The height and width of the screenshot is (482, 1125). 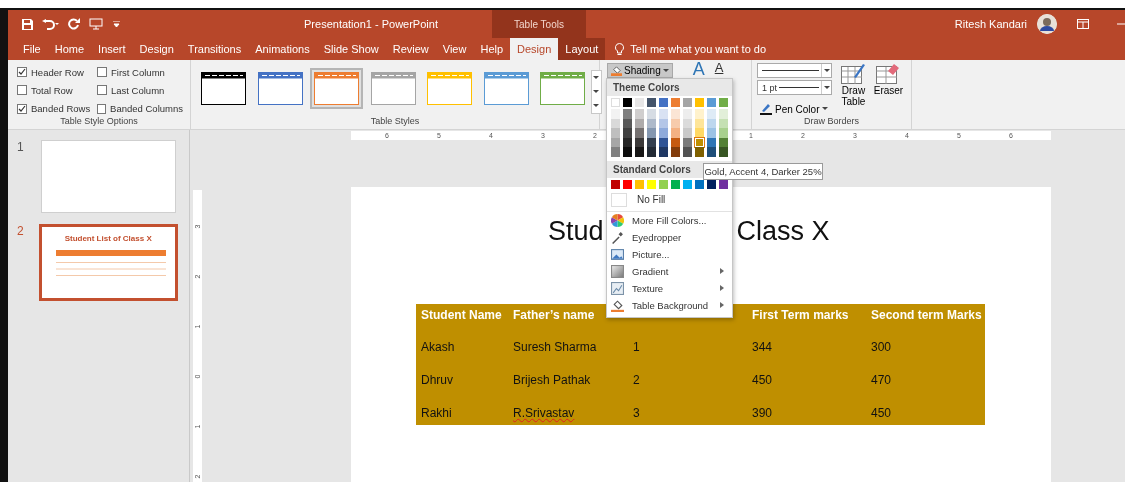 I want to click on ribbon-tab: Review, so click(x=410, y=49).